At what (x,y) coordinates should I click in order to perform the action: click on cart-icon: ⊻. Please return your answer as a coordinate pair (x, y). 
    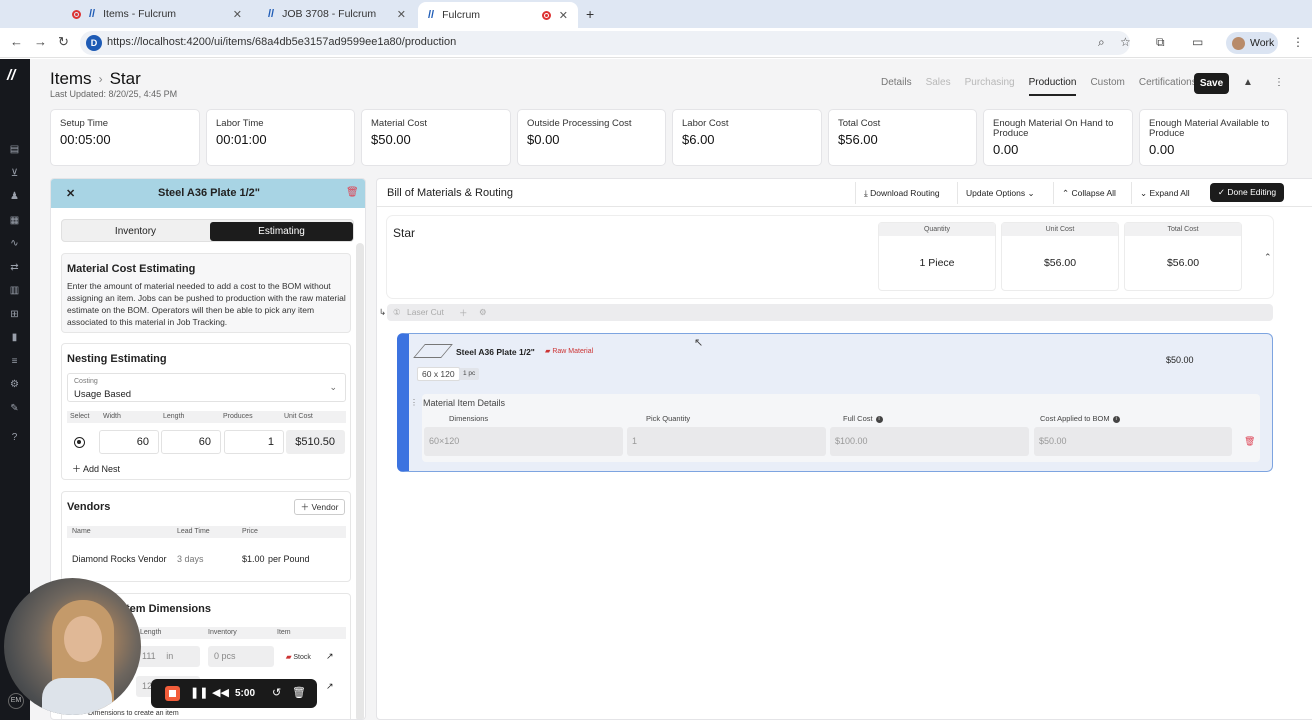
    Looking at the image, I should click on (14, 173).